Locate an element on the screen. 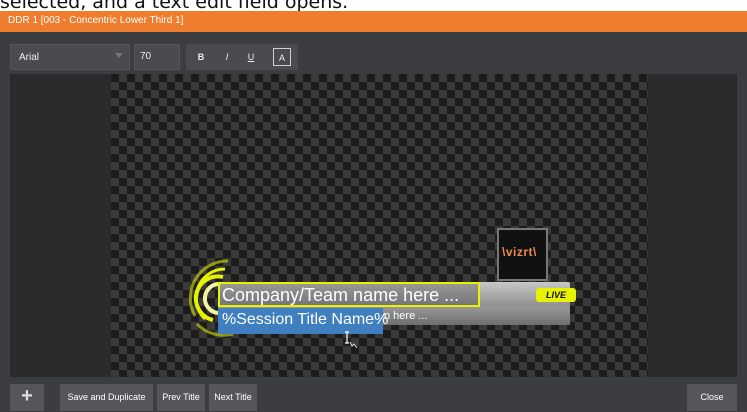  underline-button: U is located at coordinates (251, 57).